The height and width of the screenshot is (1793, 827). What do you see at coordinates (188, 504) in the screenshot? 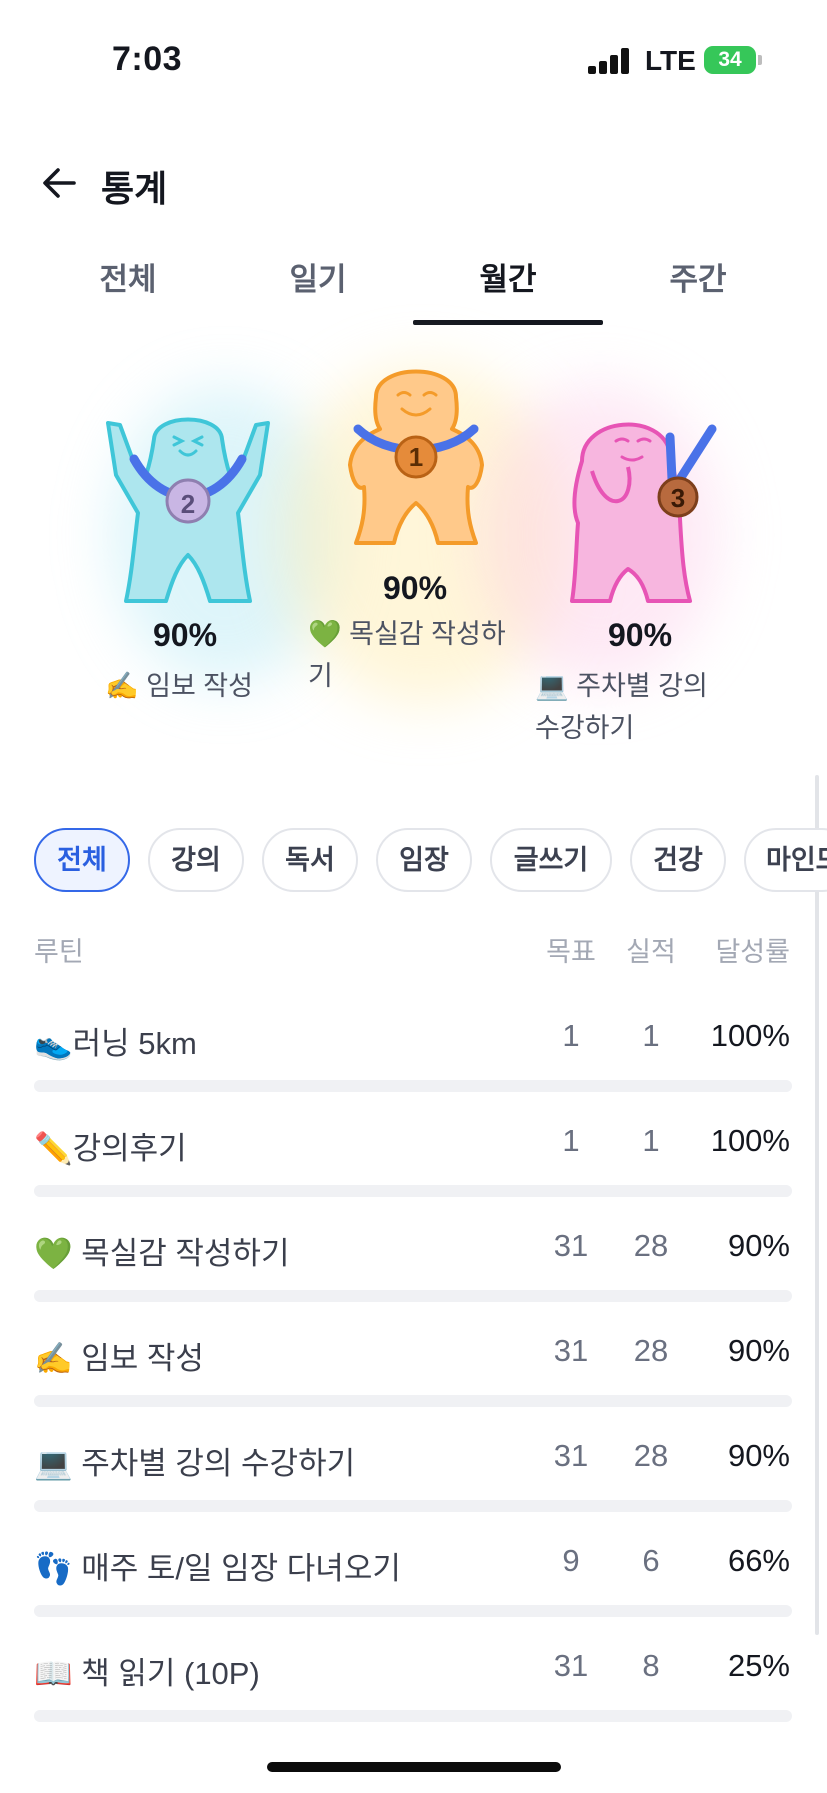
I see `second-medal-number: 2` at bounding box center [188, 504].